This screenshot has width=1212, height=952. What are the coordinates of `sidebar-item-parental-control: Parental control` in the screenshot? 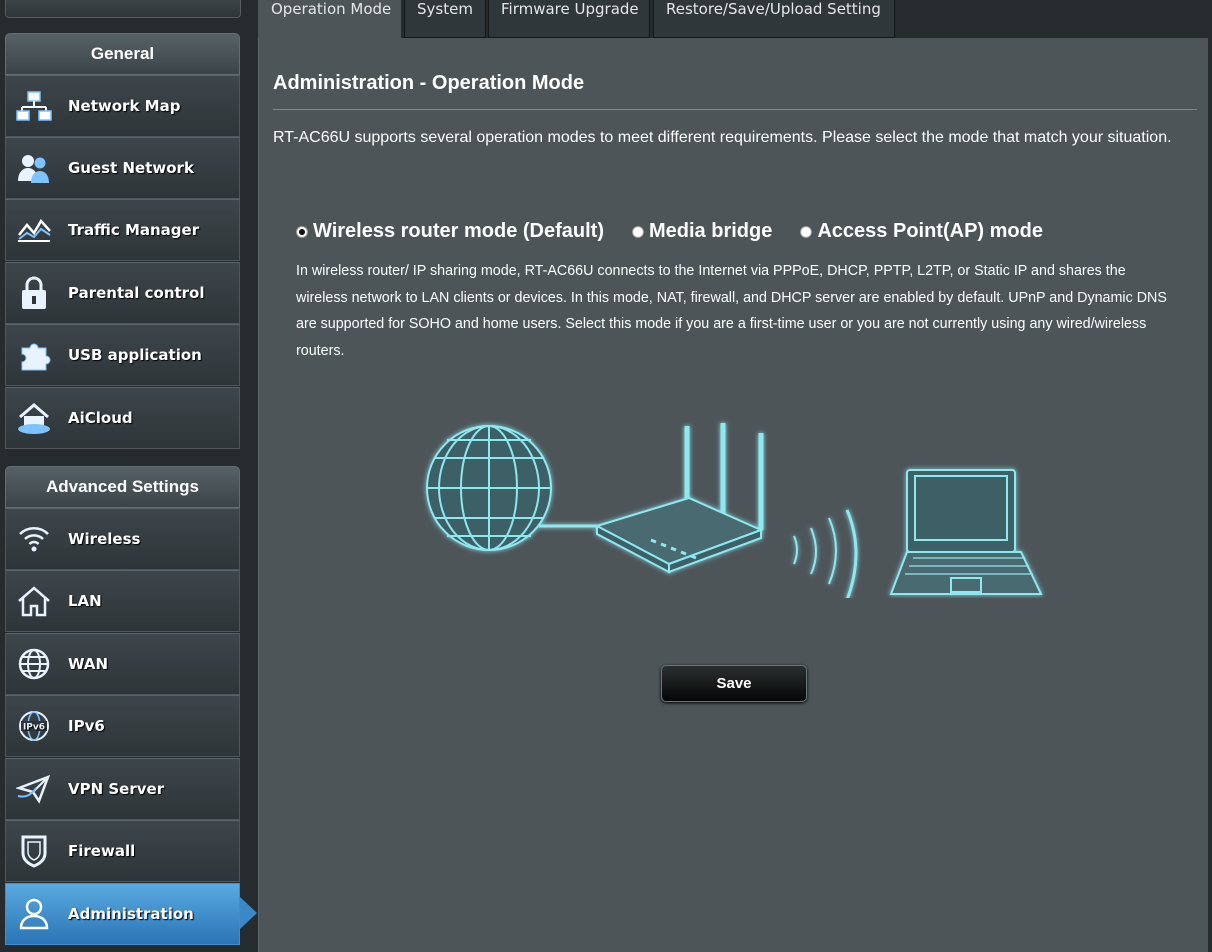 It's located at (122, 293).